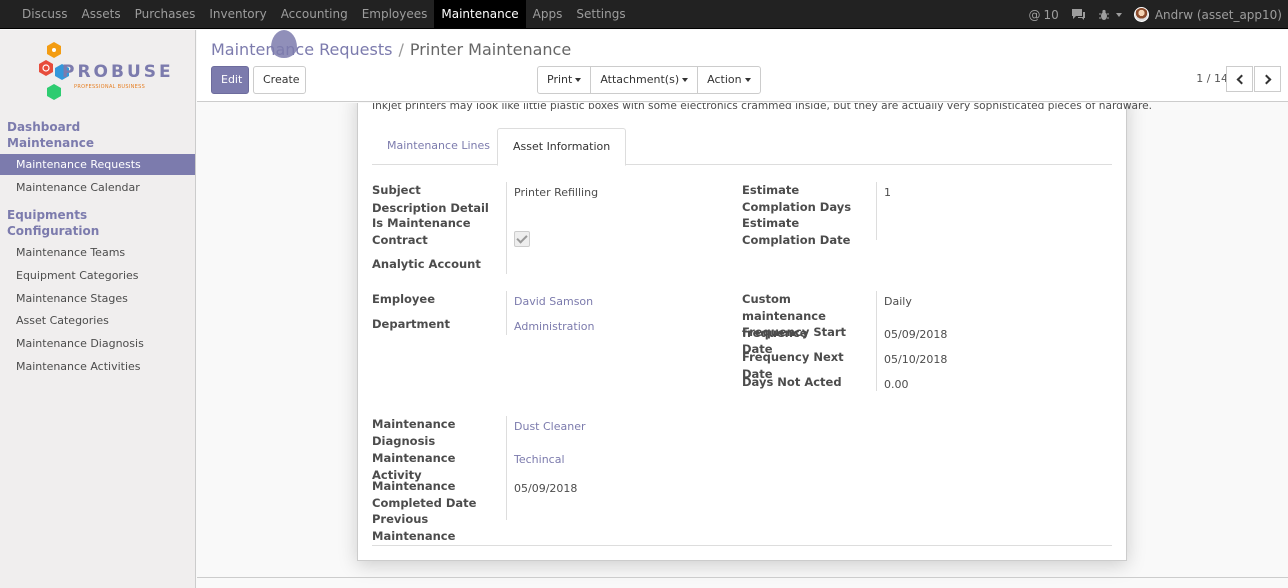  I want to click on app-apps: Apps, so click(548, 14).